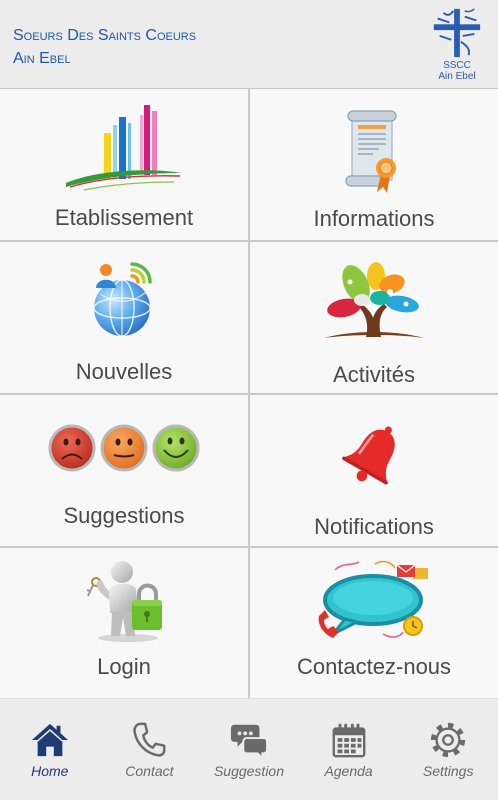 Image resolution: width=498 pixels, height=800 pixels. What do you see at coordinates (124, 515) in the screenshot?
I see `tile-label-suggestions: Suggestions` at bounding box center [124, 515].